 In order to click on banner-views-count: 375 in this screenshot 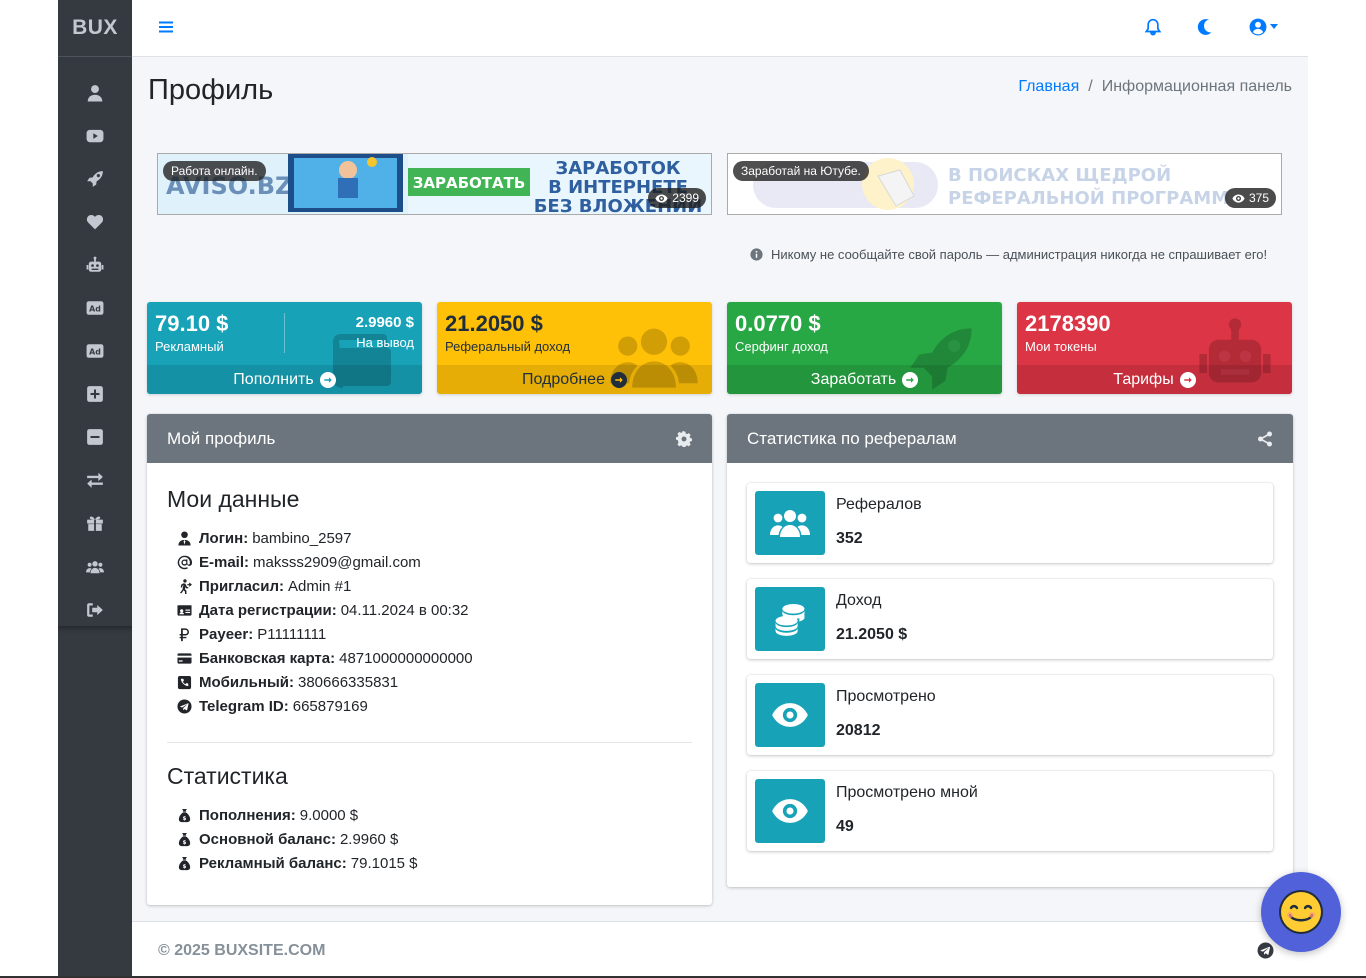, I will do `click(1258, 198)`.